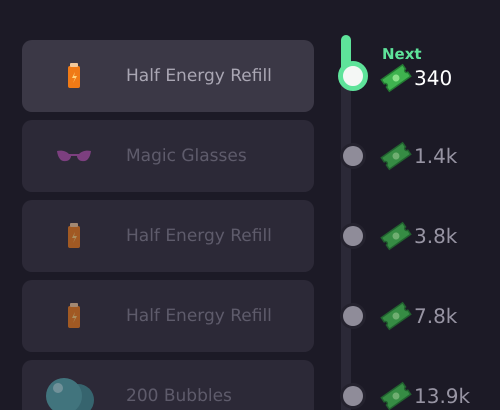 The image size is (500, 410). I want to click on price-label: 13.9k, so click(442, 396).